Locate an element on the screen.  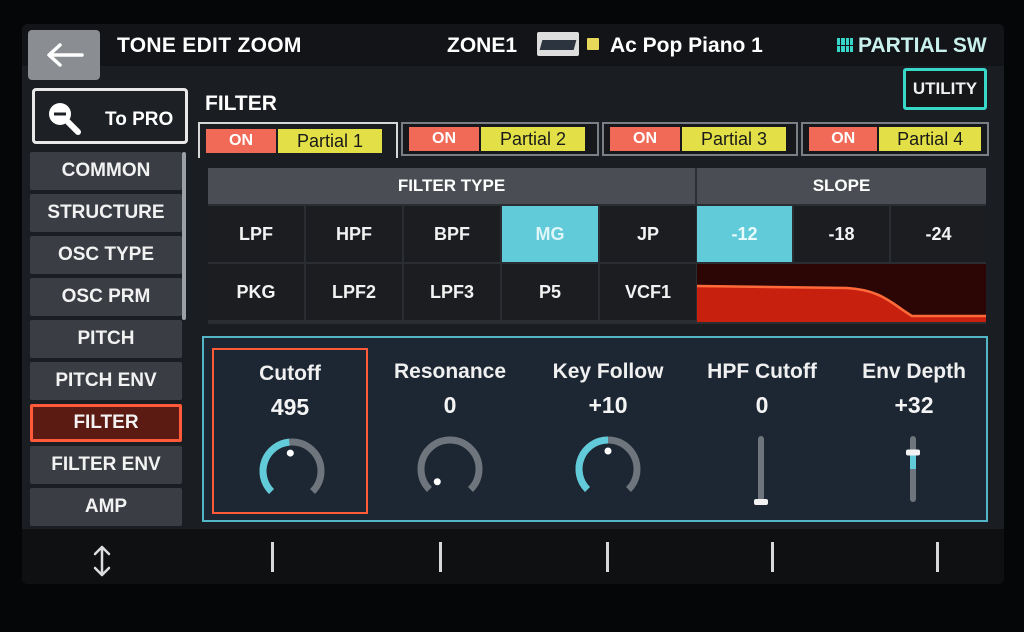
hpf-cutoff-value: 0 is located at coordinates (762, 405).